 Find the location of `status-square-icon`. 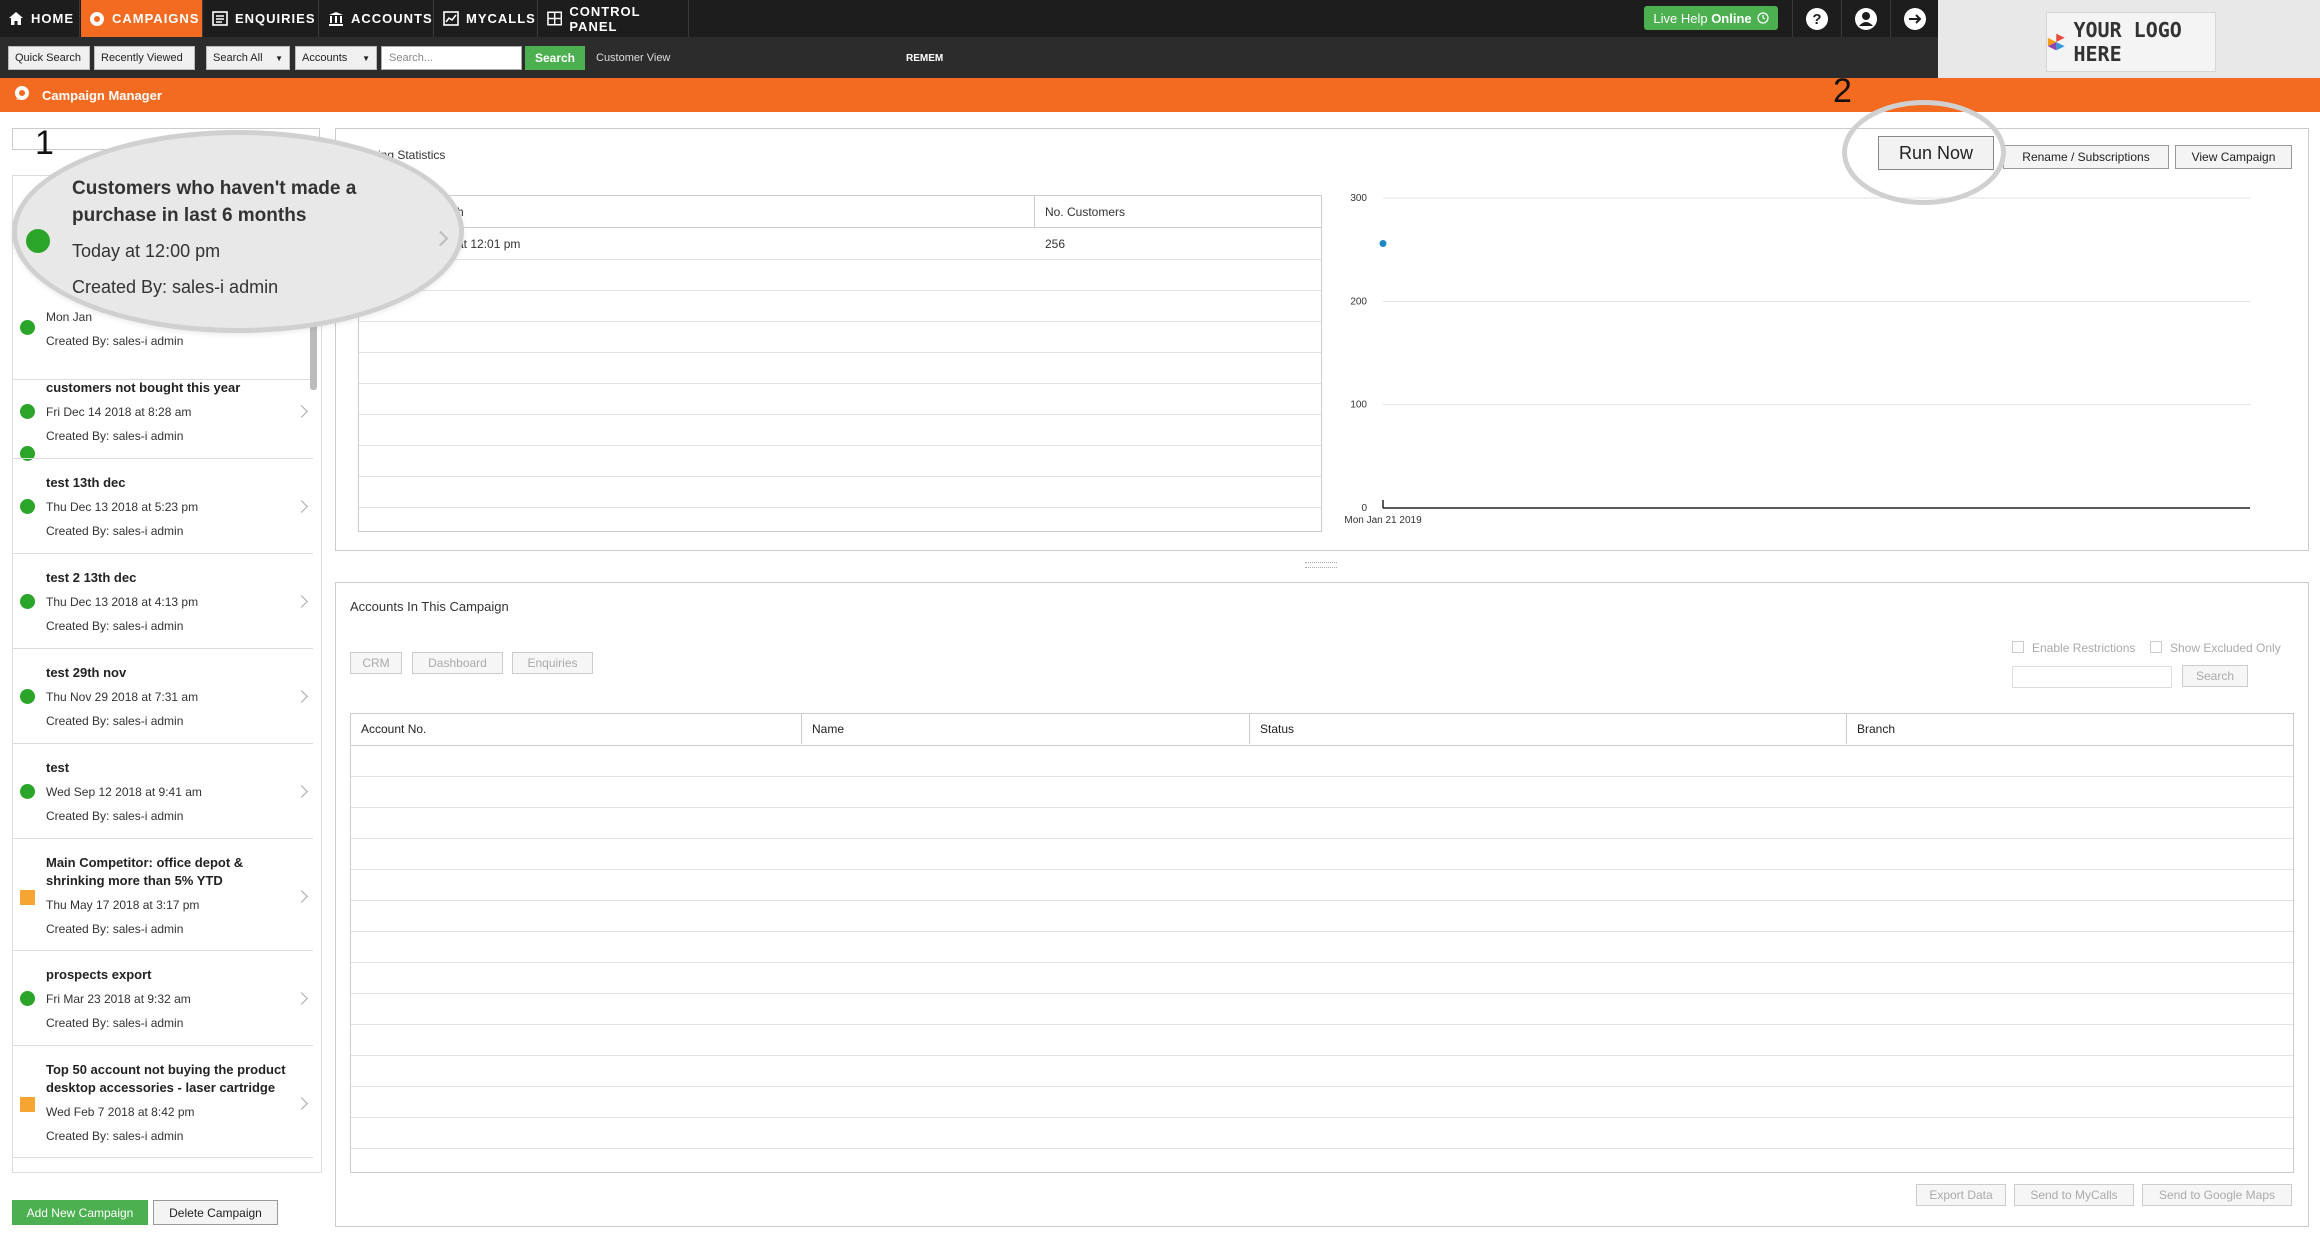

status-square-icon is located at coordinates (27, 897).